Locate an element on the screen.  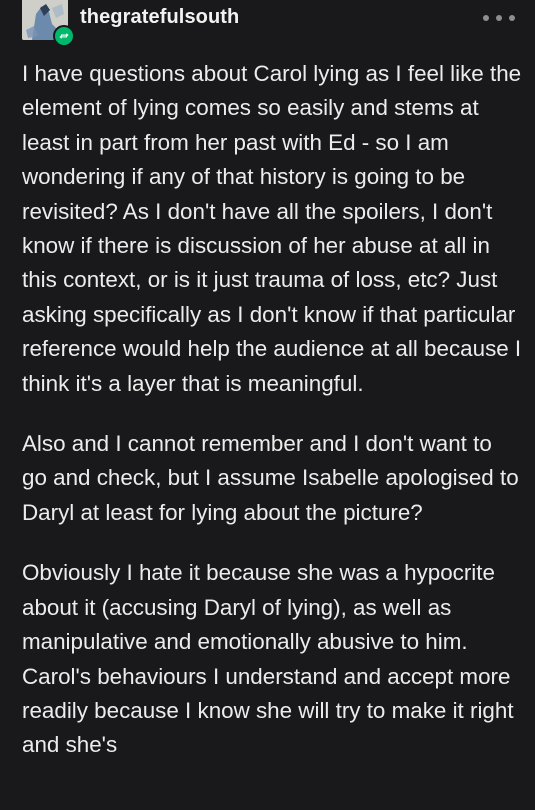
reblog-icon is located at coordinates (64, 36).